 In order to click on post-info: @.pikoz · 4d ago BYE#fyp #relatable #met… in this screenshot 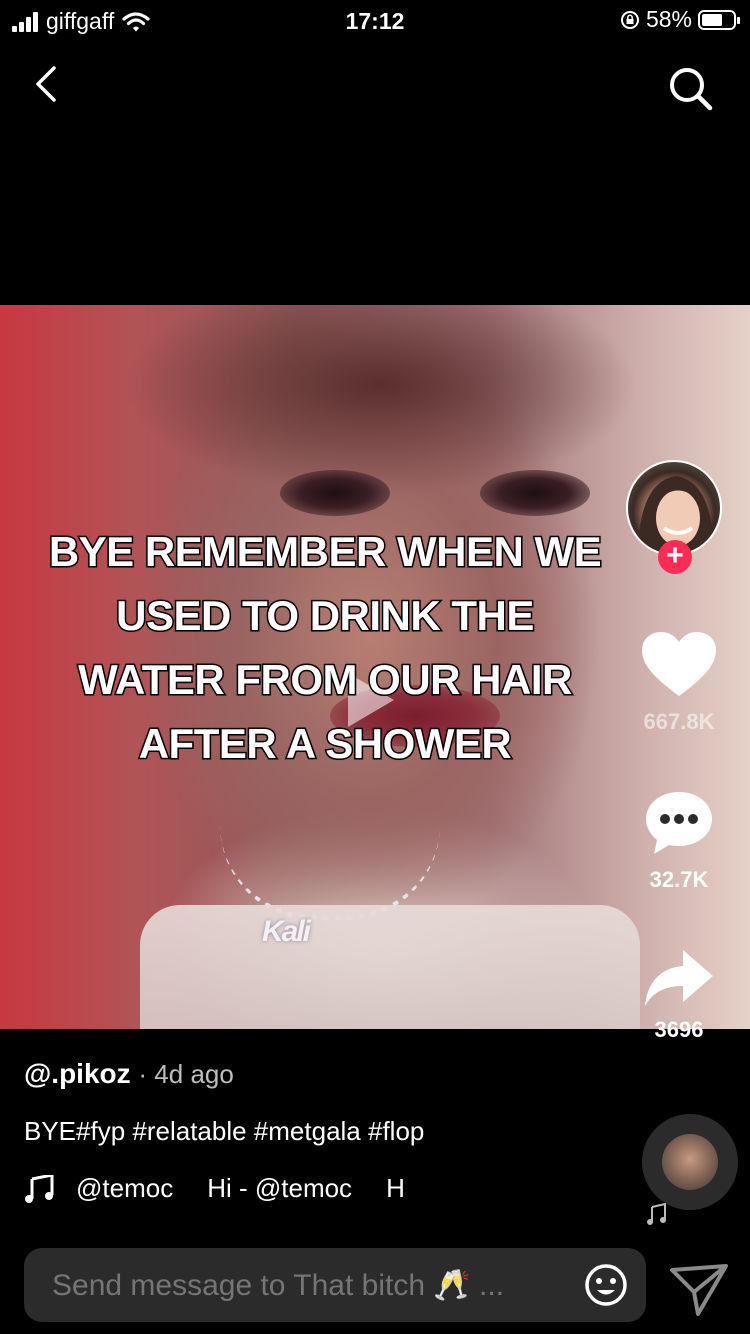, I will do `click(324, 1131)`.